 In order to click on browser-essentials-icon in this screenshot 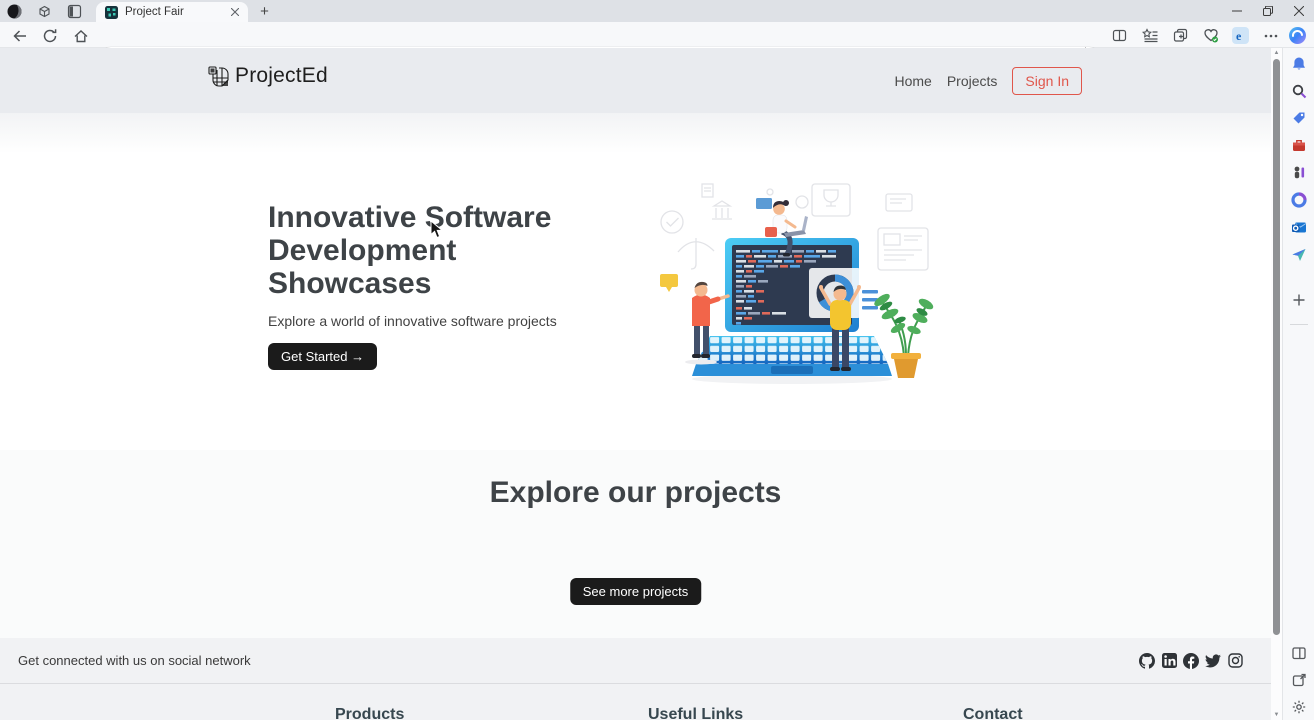, I will do `click(1210, 35)`.